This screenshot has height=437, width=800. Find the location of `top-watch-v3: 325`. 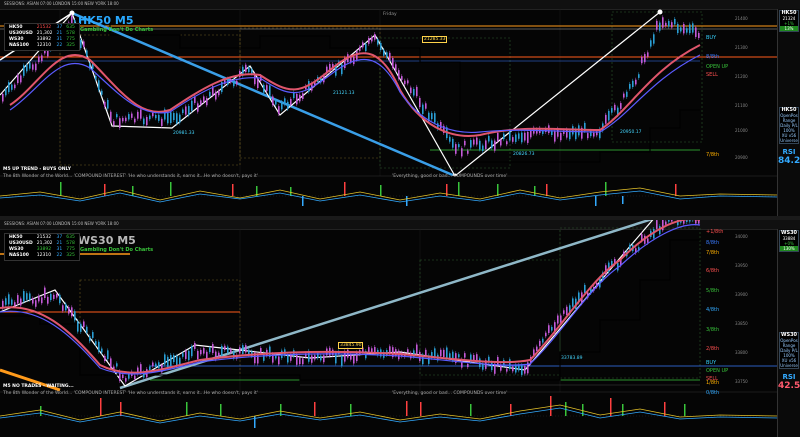

top-watch-v3: 325 is located at coordinates (70, 45).